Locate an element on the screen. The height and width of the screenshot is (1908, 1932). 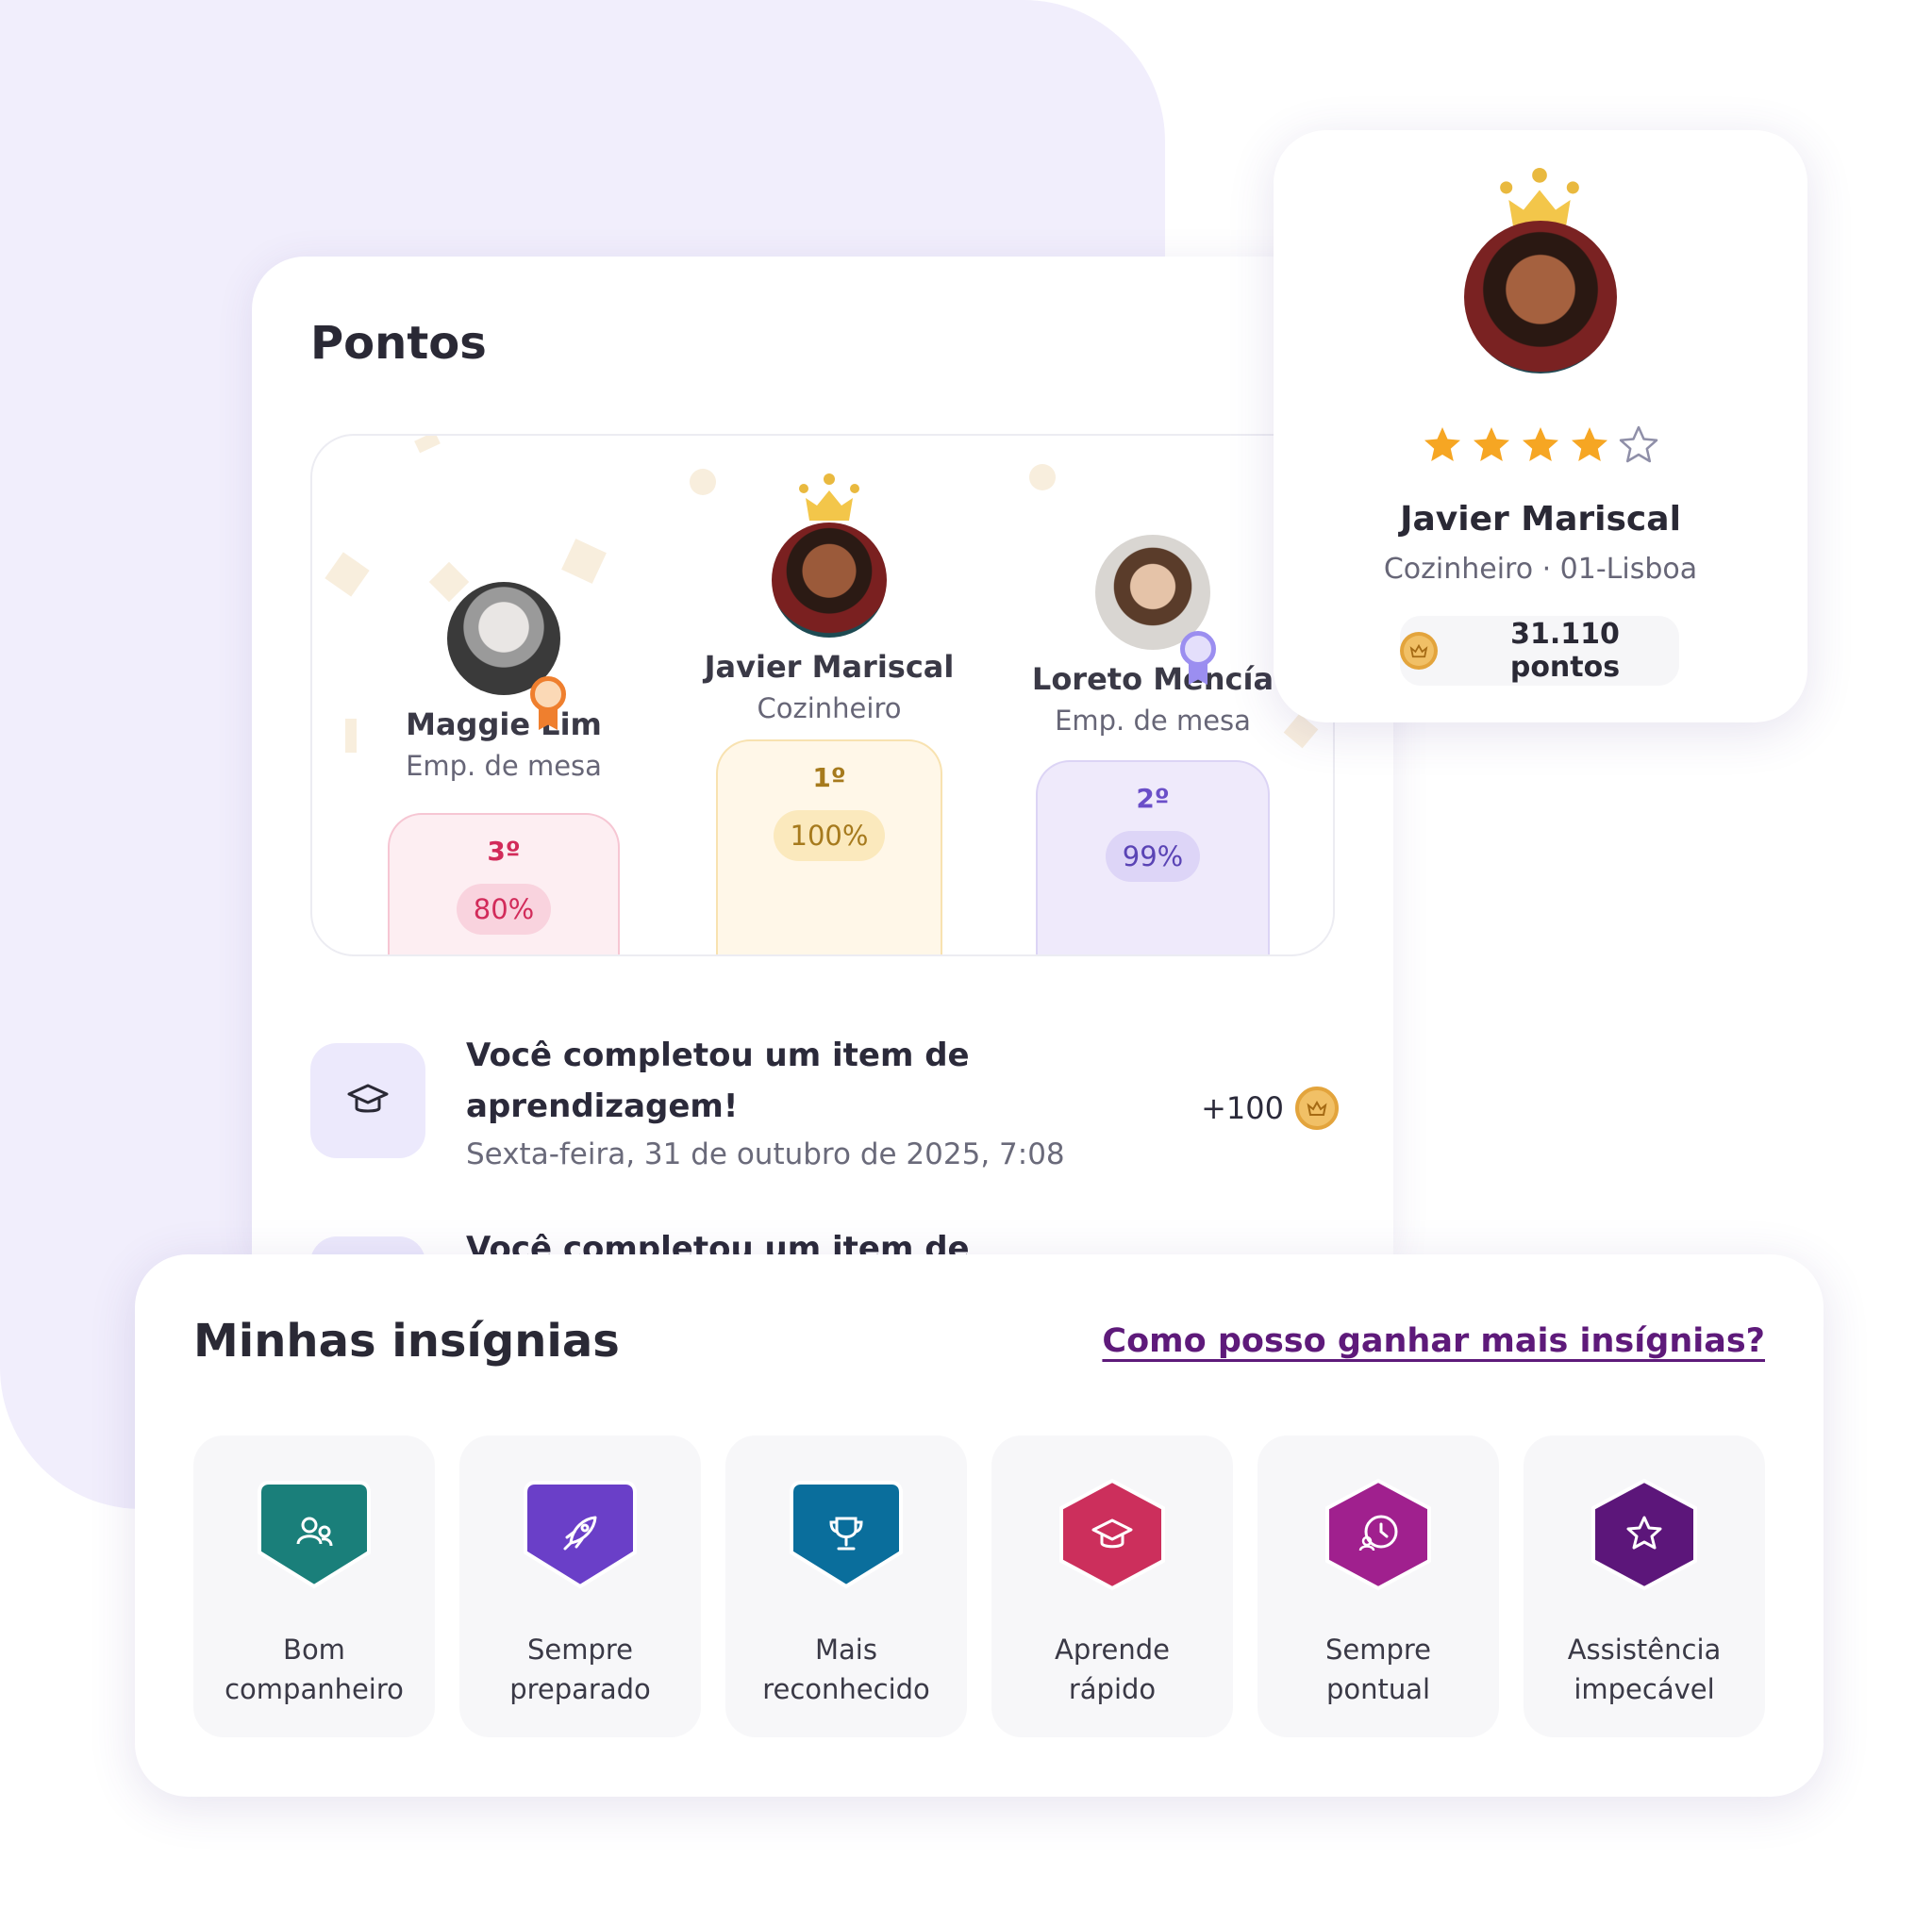
podium-person-first: Javier Mariscal Cozinheiro is located at coordinates (829, 598).